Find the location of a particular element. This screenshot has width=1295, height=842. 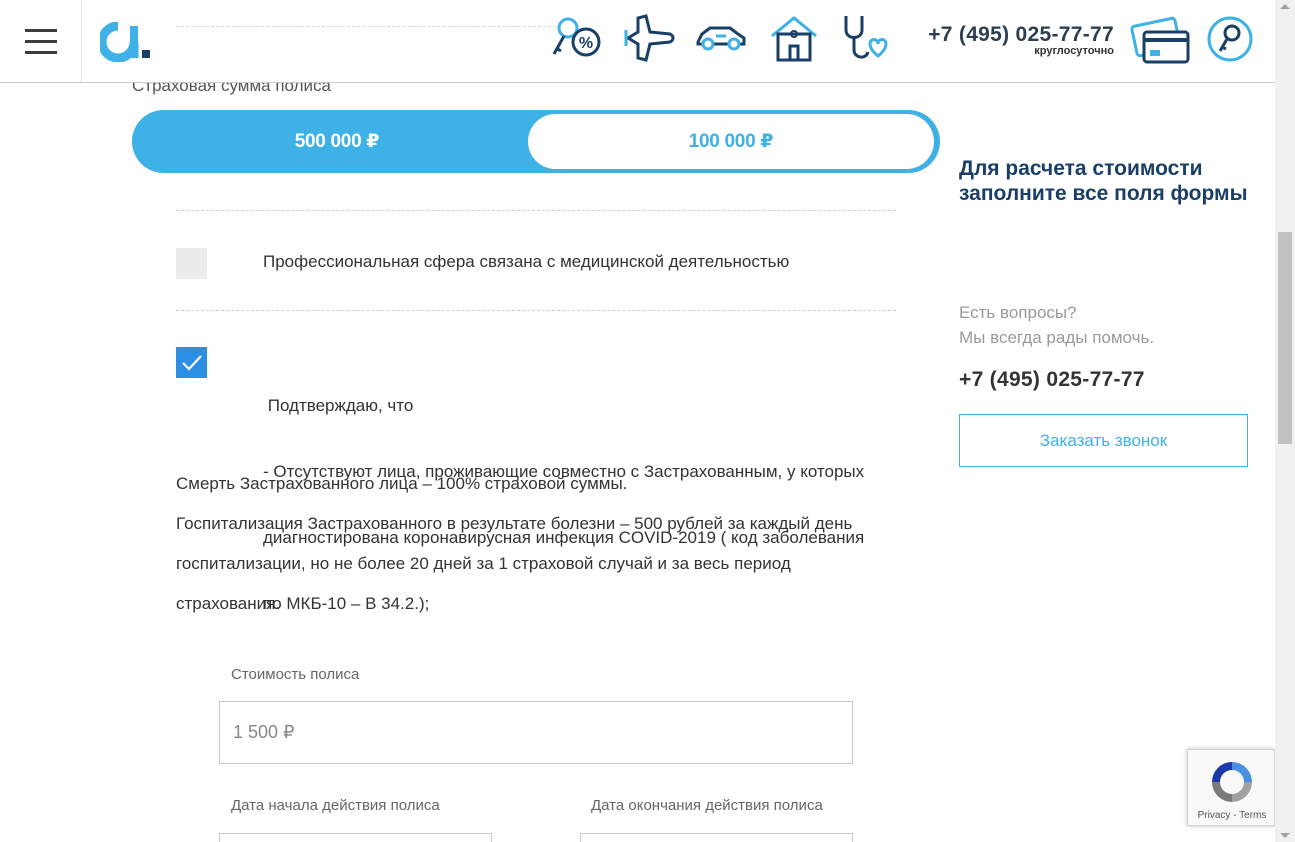

key-percent-icon: % is located at coordinates (576, 38).